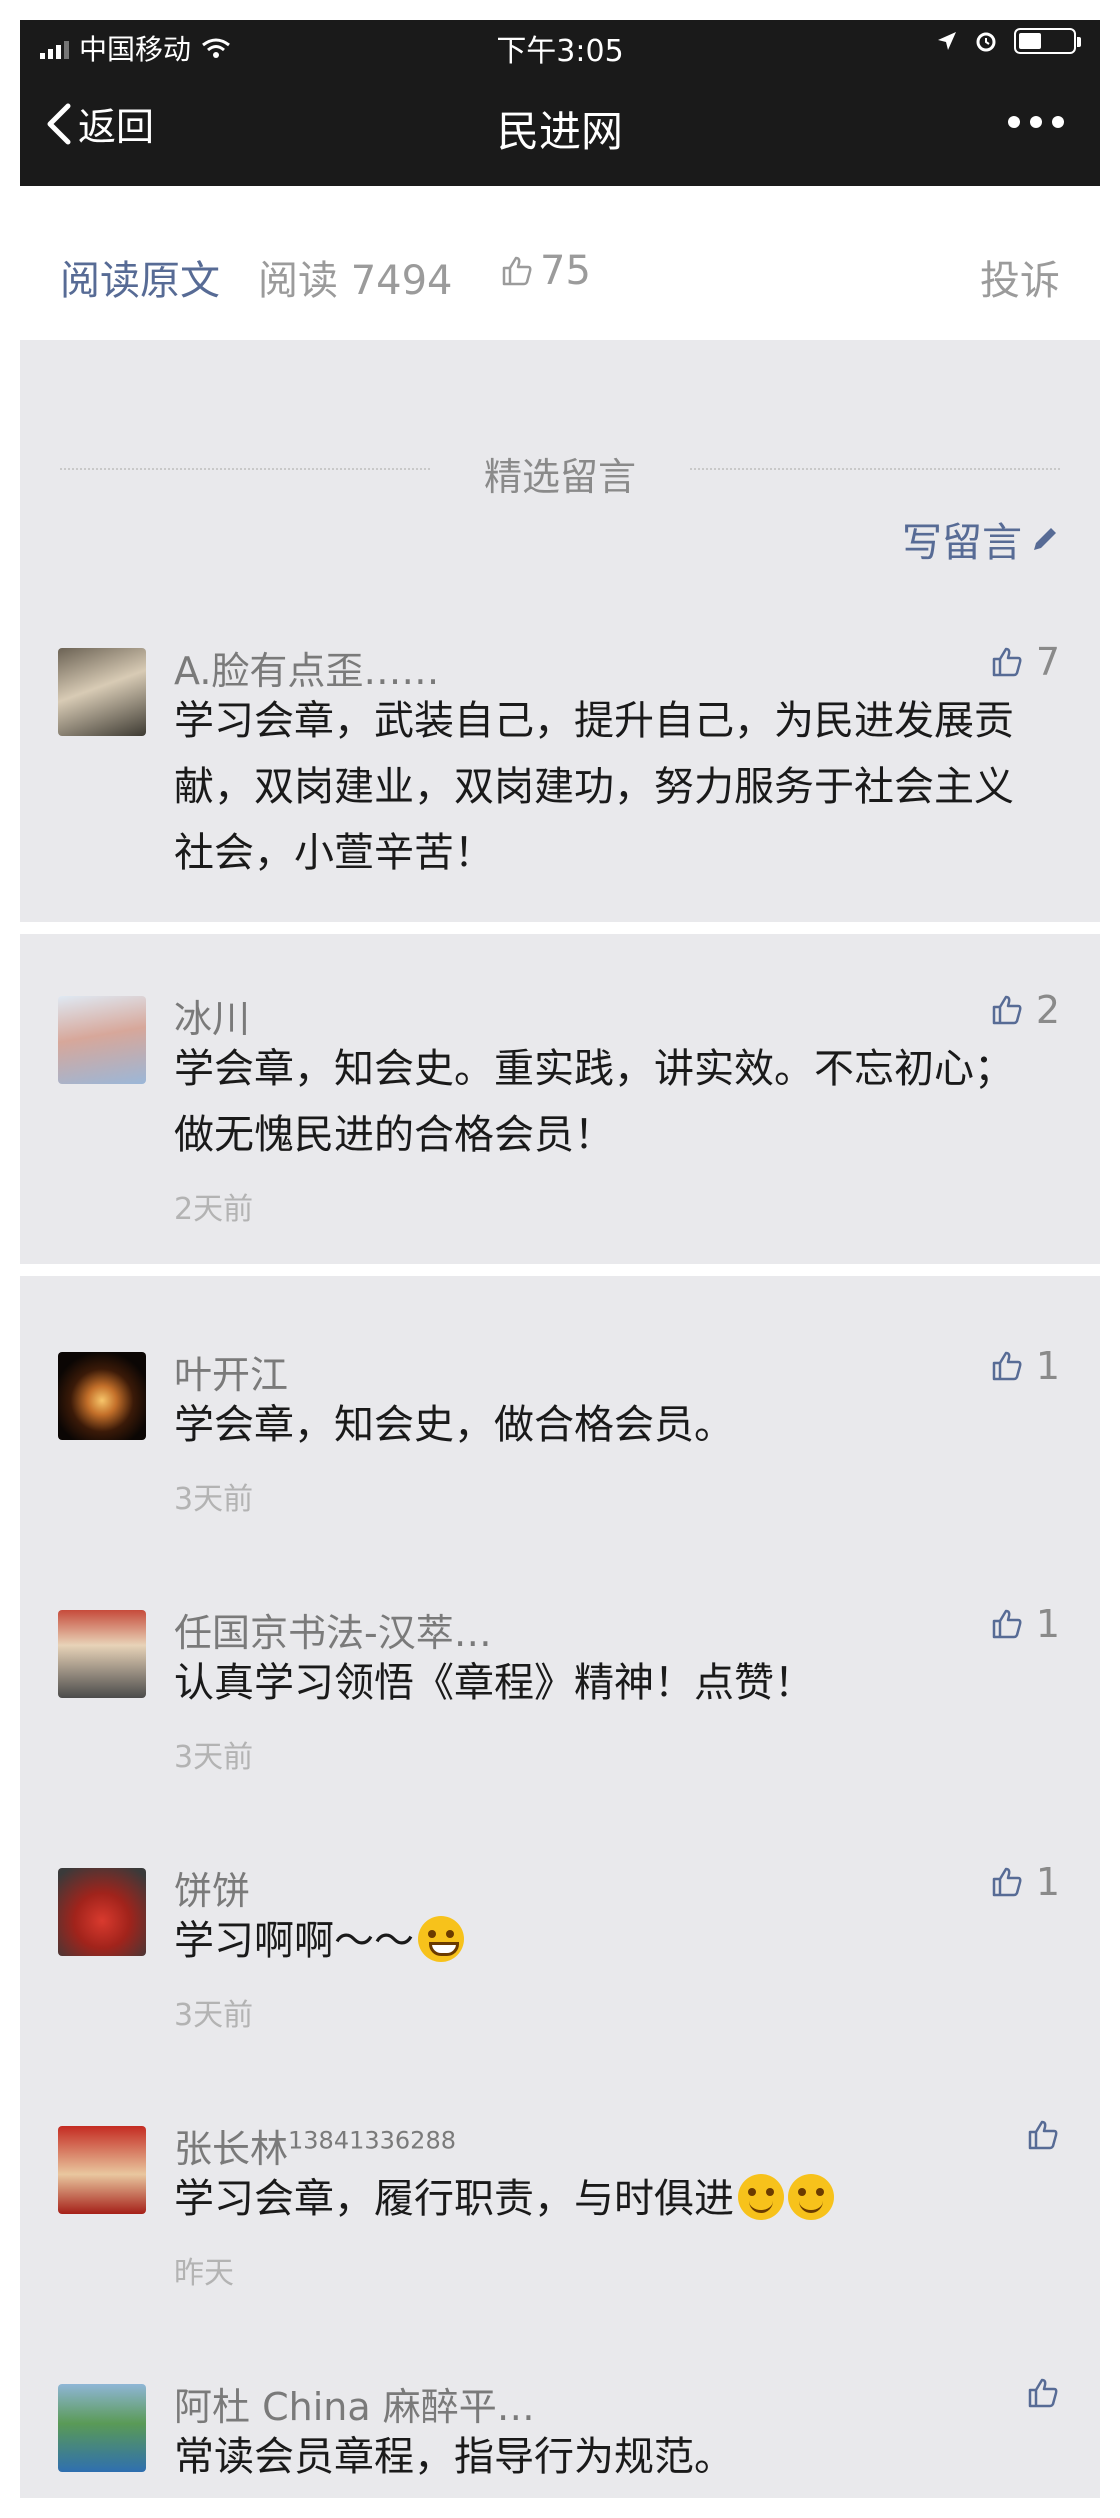 The width and height of the screenshot is (1120, 2518). I want to click on location-icon, so click(947, 41).